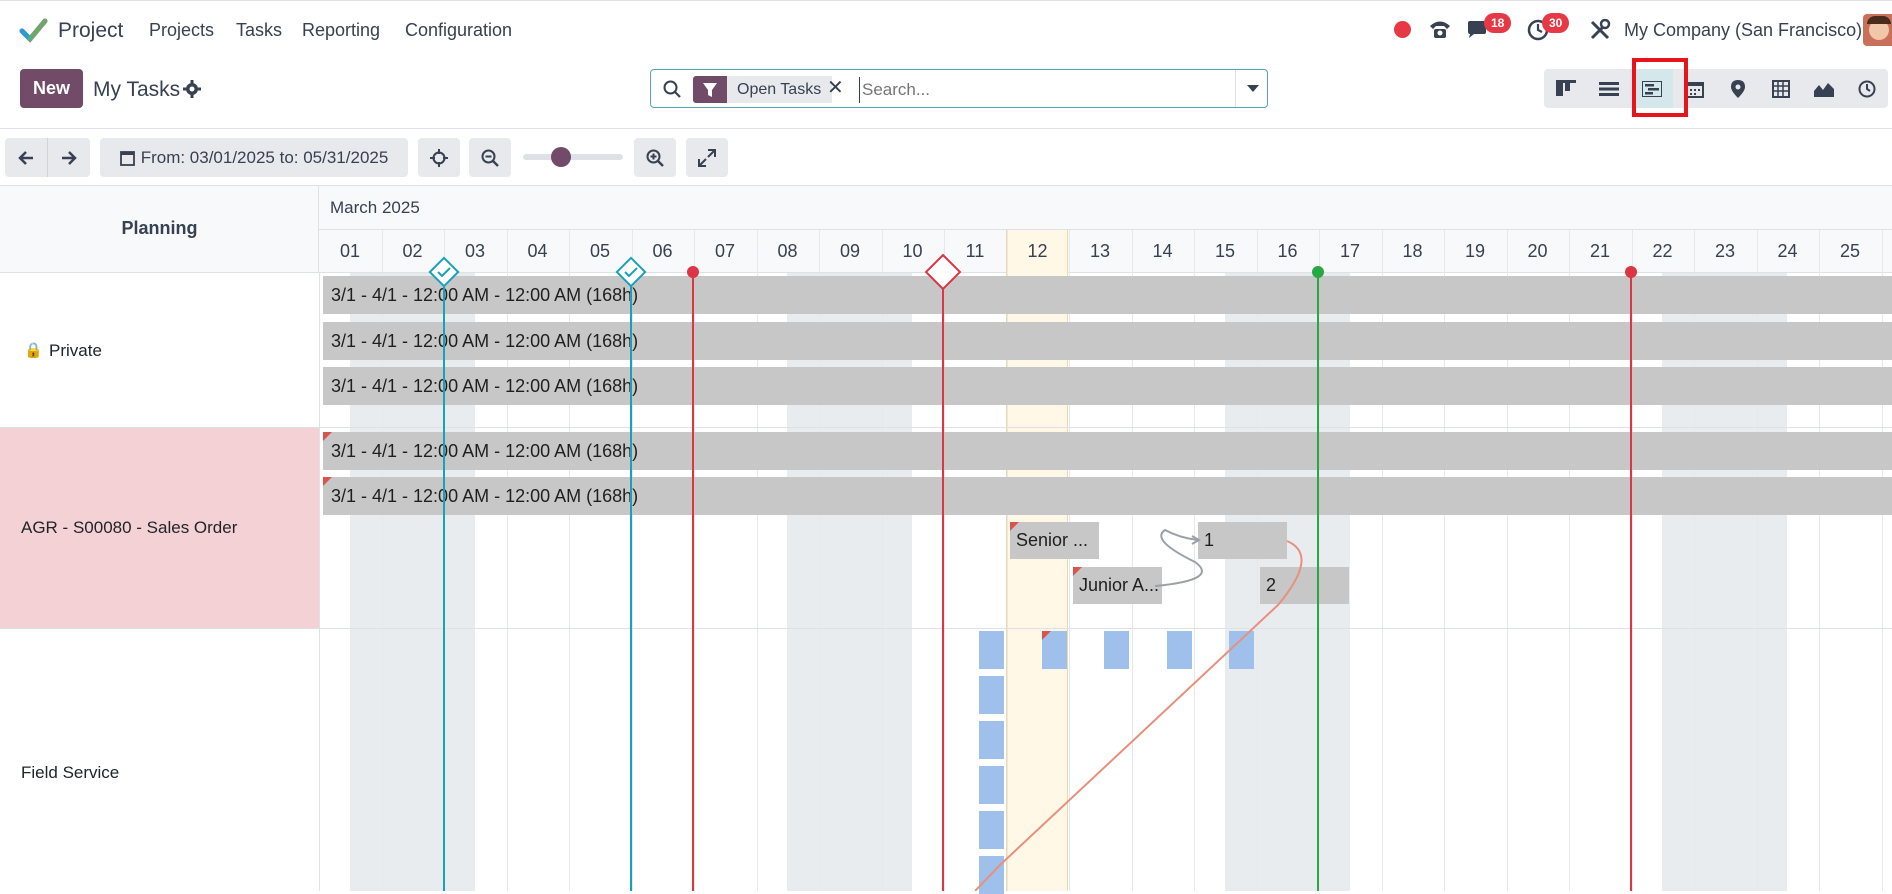  What do you see at coordinates (458, 30) in the screenshot?
I see `menu-configuration: Configuration` at bounding box center [458, 30].